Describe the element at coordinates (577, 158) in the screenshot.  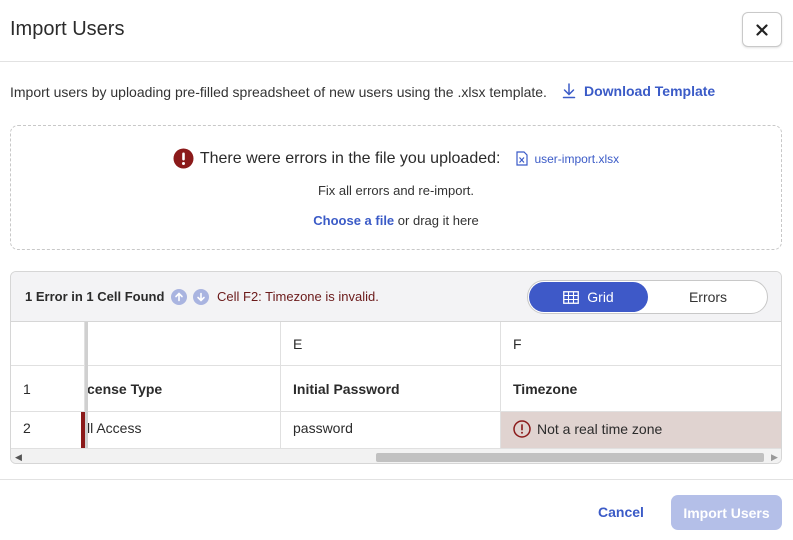
I see `uploaded-file-name: user-import.xlsx` at that location.